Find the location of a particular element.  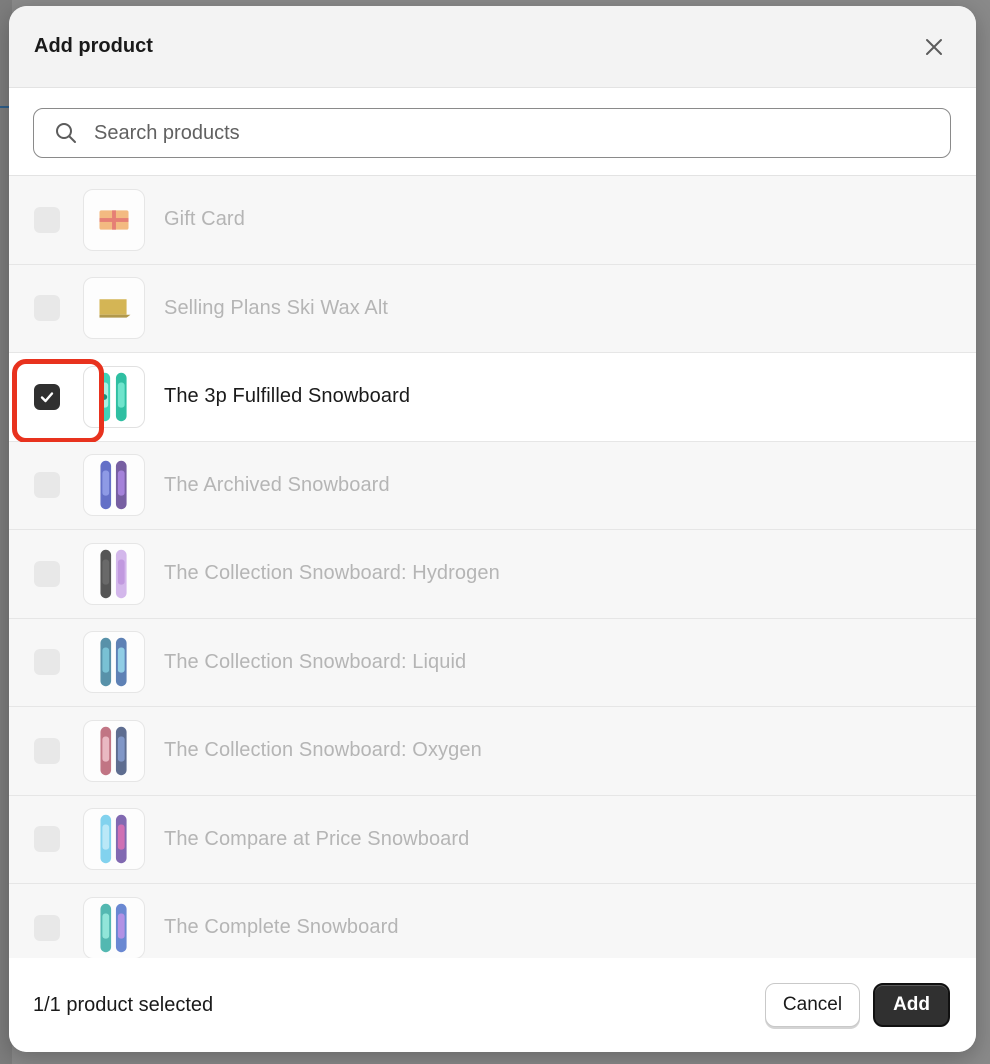

product-row: The 3p Fulfilled Snowboard is located at coordinates (492, 398).